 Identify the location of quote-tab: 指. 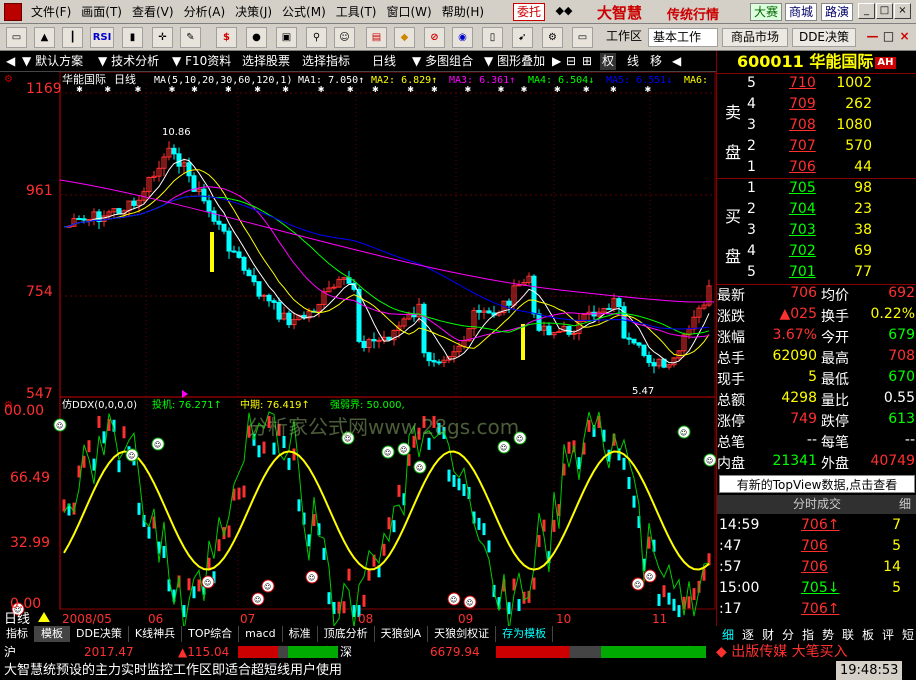
(808, 634).